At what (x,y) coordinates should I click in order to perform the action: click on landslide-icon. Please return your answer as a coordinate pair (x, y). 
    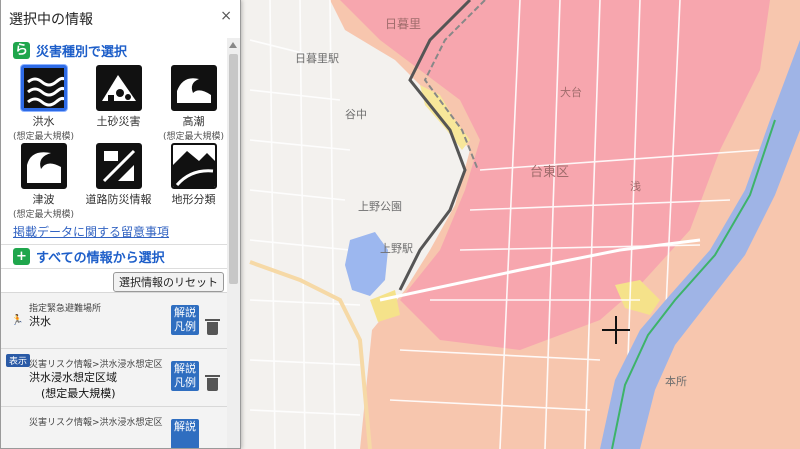
    Looking at the image, I should click on (118, 88).